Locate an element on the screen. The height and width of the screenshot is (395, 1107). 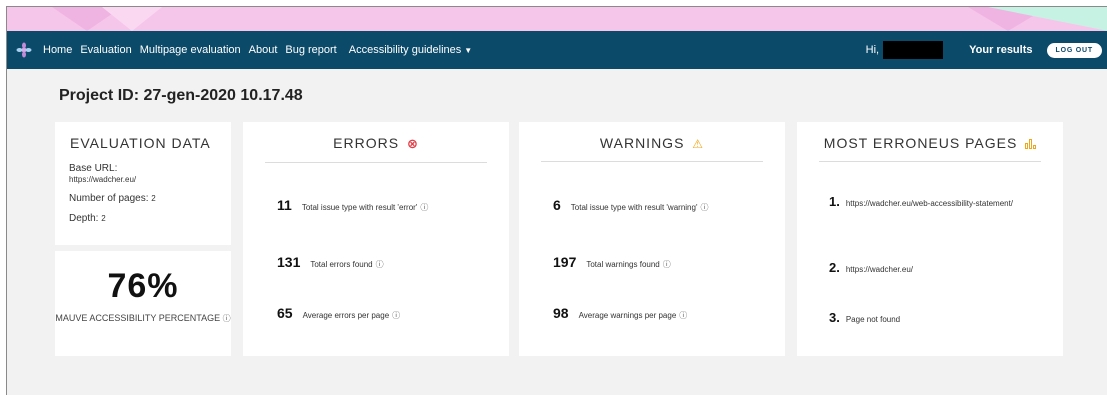
warning-icon: ⚠ is located at coordinates (698, 144).